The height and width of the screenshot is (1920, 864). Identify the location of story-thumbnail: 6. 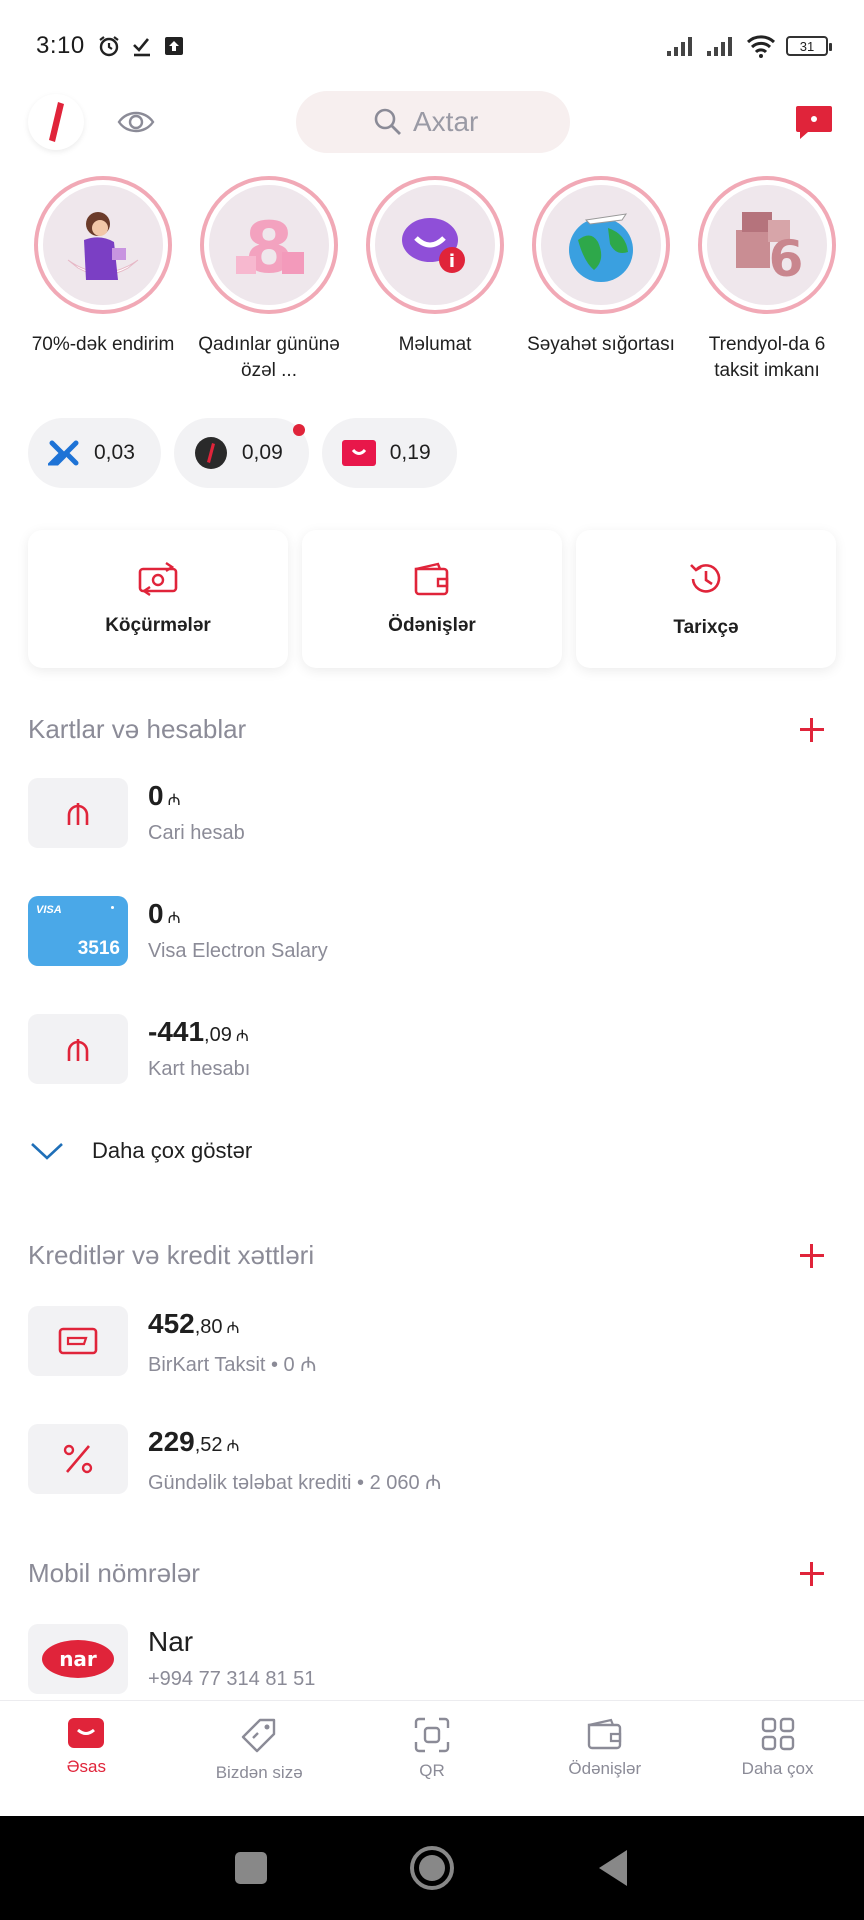
(767, 245).